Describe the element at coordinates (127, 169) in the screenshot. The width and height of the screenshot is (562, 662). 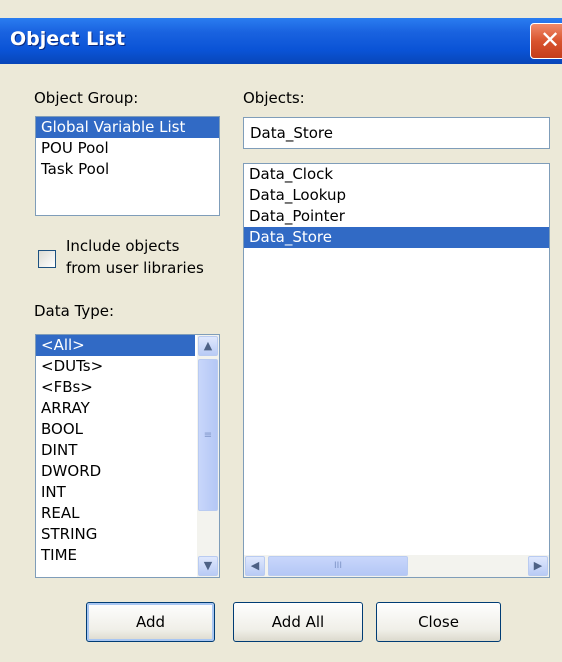
I see `object-group-item: Task Pool` at that location.